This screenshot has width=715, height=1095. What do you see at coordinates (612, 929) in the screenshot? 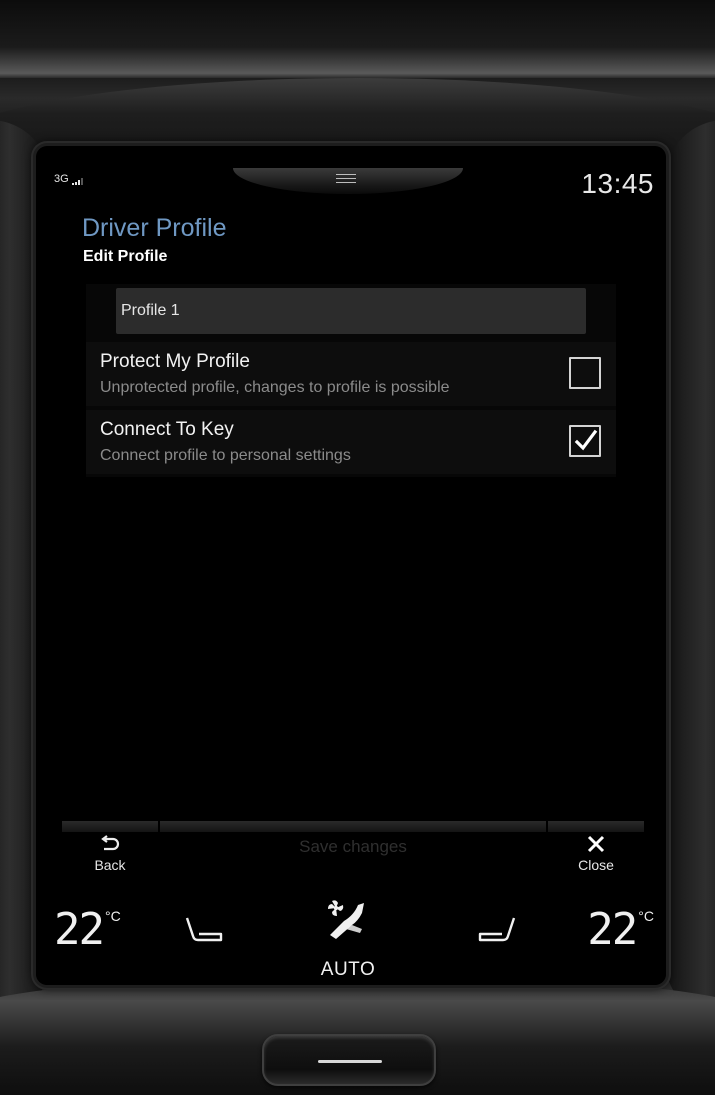
I see `passenger-temp-value: 22` at bounding box center [612, 929].